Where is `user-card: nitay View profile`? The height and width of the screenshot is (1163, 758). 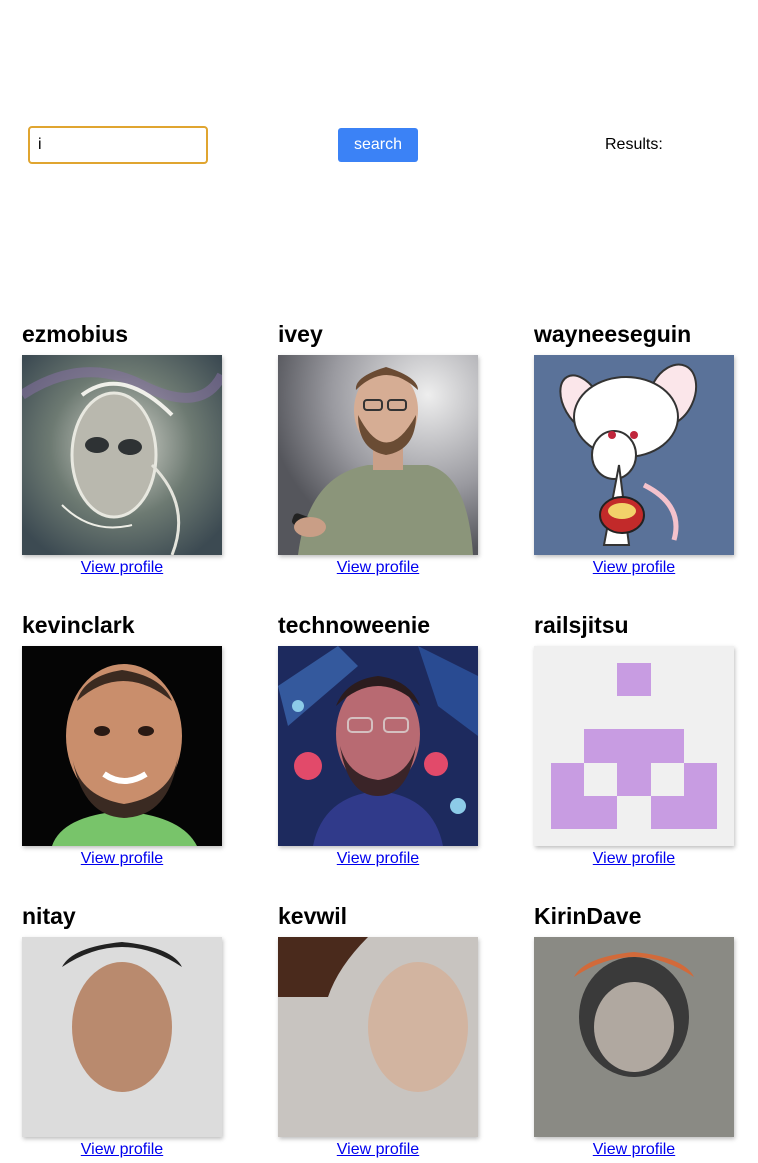
user-card: nitay View profile is located at coordinates (122, 1031).